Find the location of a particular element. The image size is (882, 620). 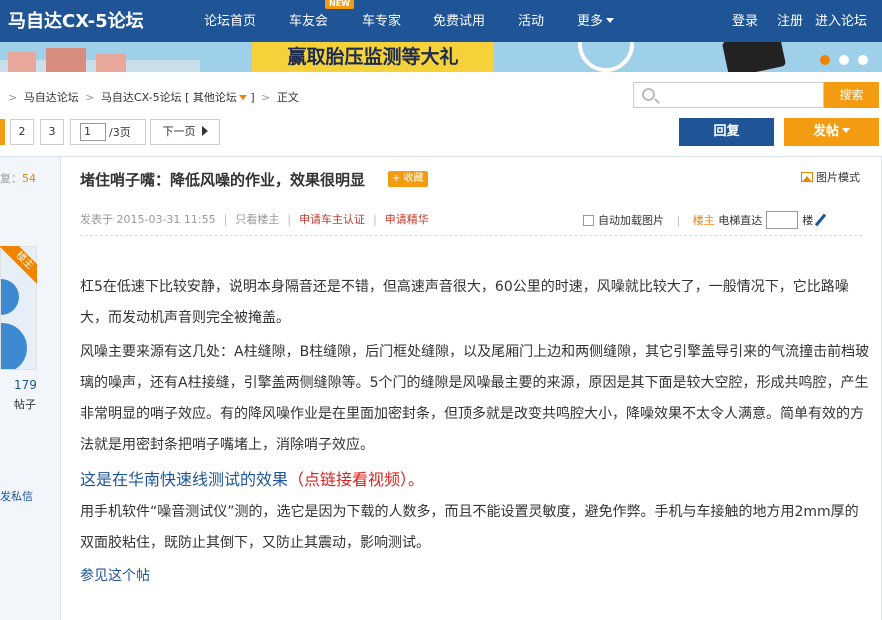

send-message-link: 发私信 is located at coordinates (16, 496).